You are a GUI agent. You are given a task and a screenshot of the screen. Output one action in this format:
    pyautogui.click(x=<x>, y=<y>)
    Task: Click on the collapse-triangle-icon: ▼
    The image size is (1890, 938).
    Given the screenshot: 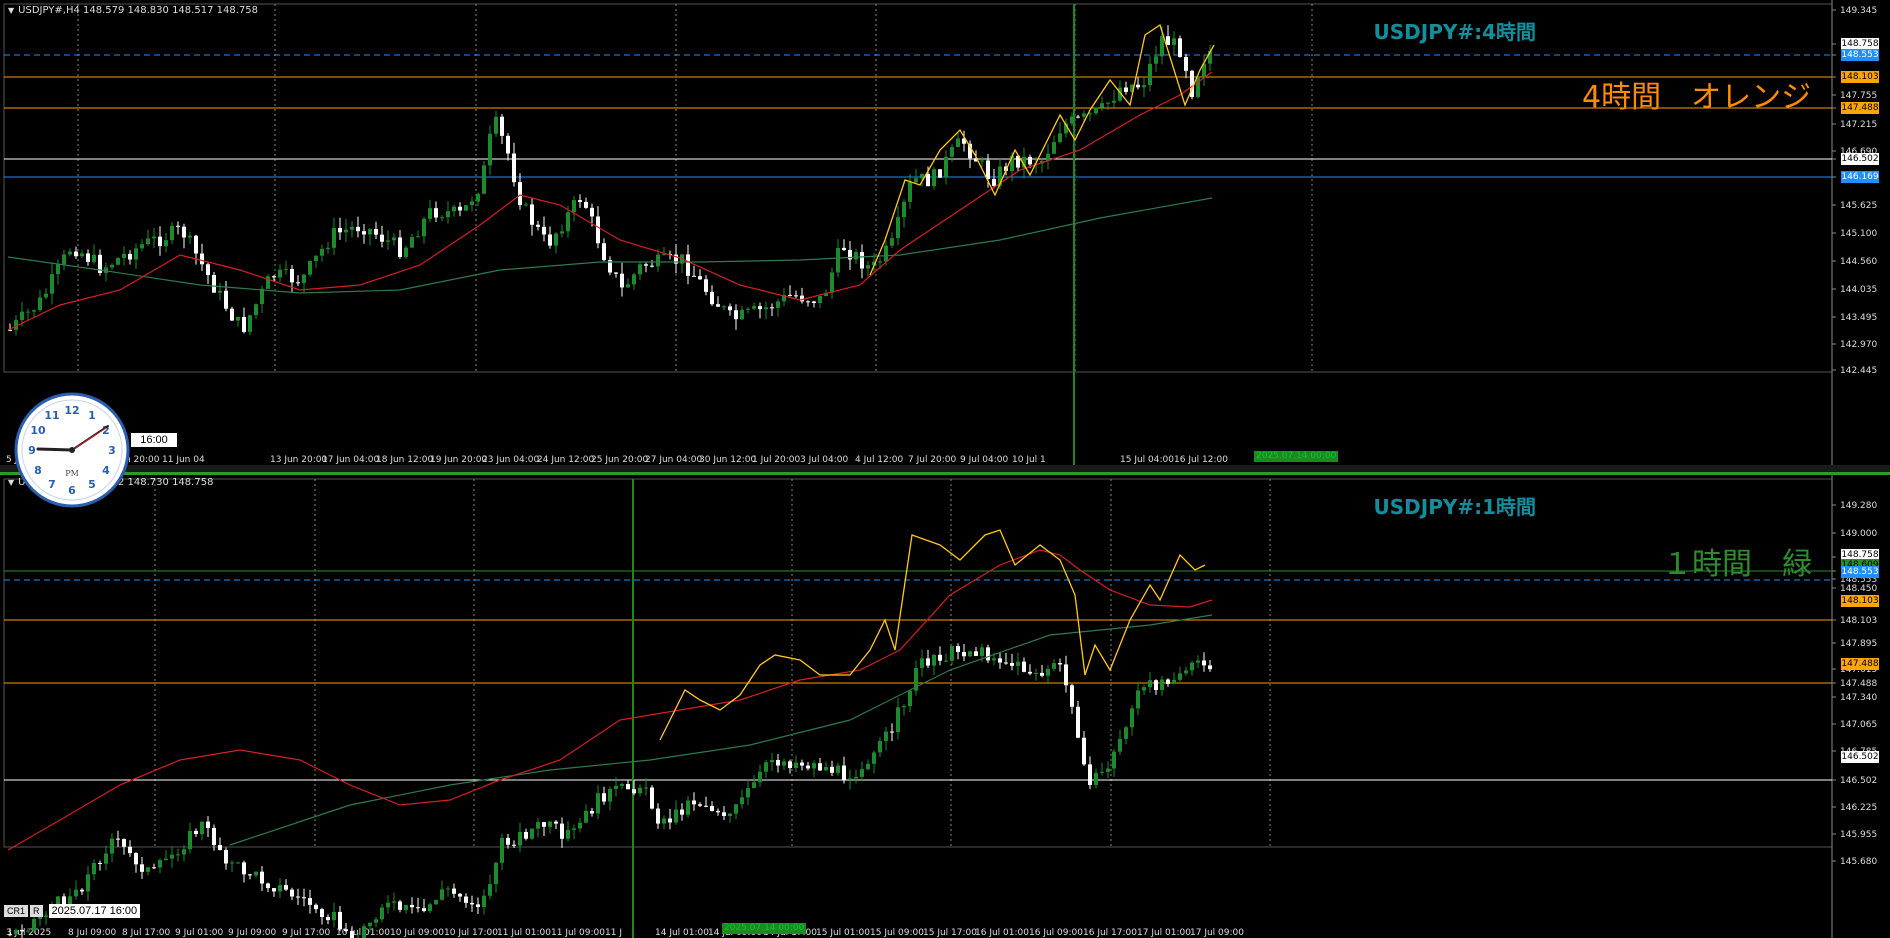 What is the action you would take?
    pyautogui.click(x=11, y=10)
    